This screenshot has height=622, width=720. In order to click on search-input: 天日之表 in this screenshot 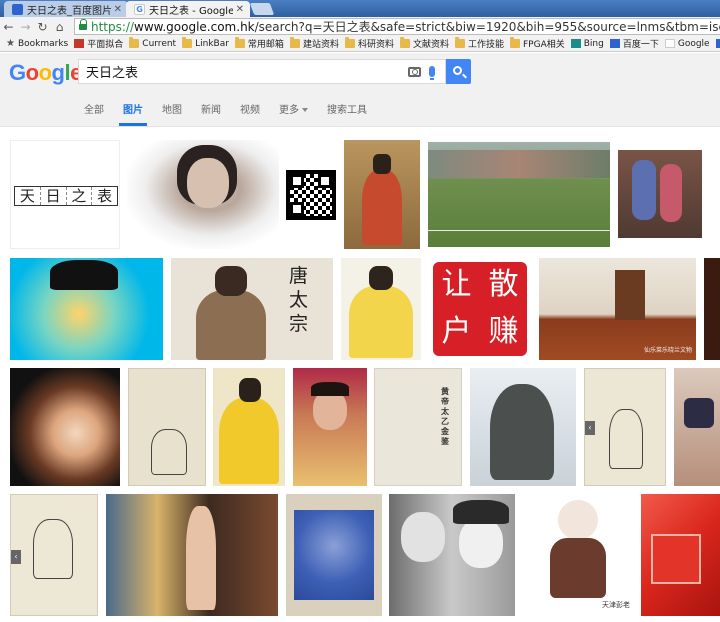, I will do `click(262, 71)`.